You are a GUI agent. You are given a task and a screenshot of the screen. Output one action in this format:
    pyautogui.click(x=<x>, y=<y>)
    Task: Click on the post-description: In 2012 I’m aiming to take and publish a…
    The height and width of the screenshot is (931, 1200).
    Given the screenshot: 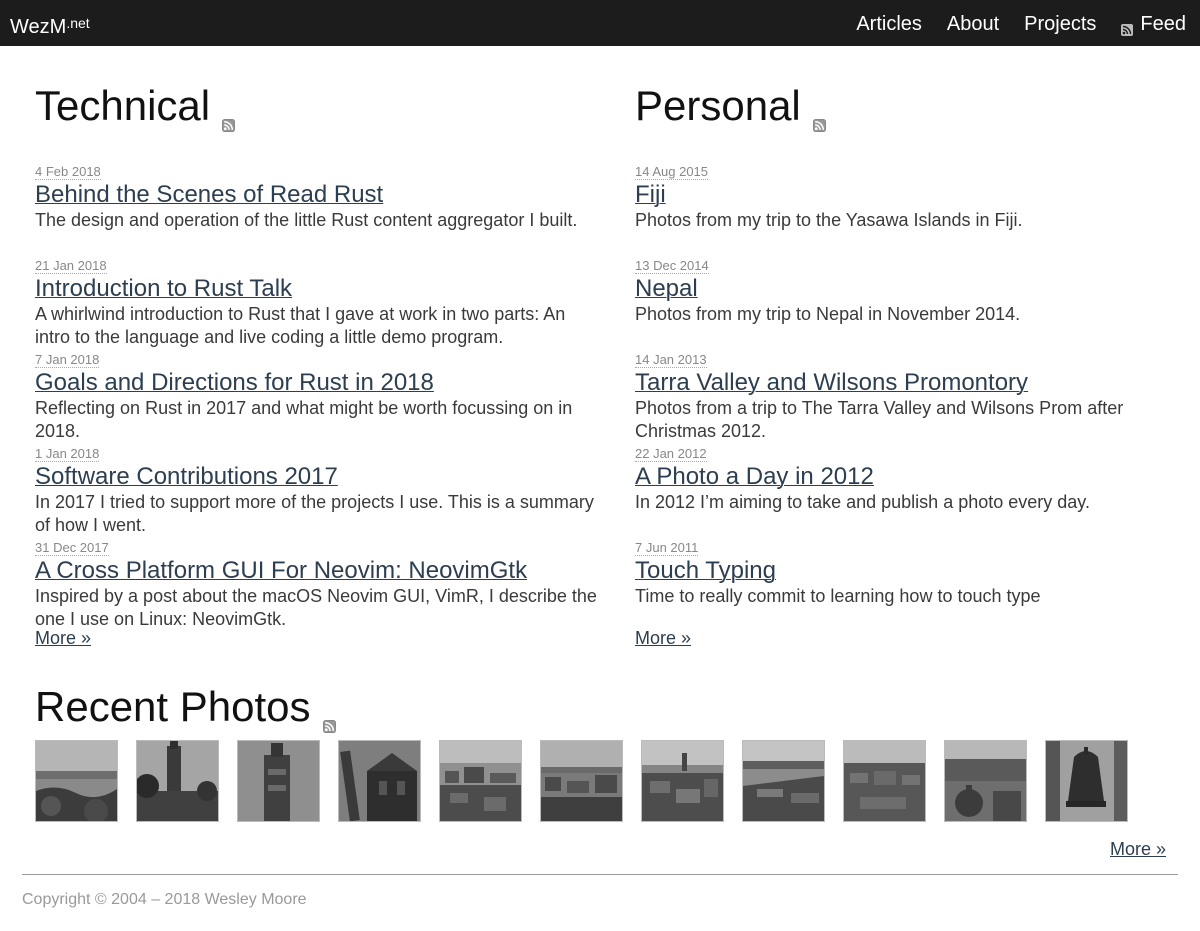 What is the action you would take?
    pyautogui.click(x=862, y=502)
    